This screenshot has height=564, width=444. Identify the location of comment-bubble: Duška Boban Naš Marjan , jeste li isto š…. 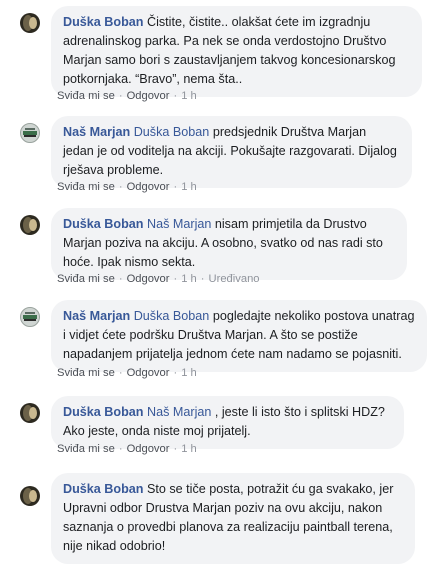
(227, 422).